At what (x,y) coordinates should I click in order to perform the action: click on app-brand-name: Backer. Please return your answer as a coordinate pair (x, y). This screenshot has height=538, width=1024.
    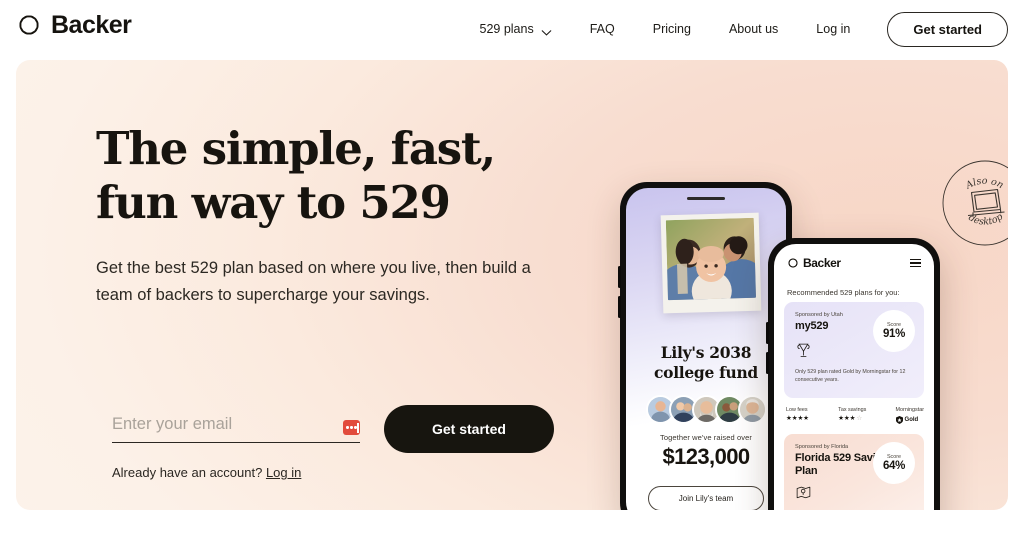
    Looking at the image, I should click on (822, 263).